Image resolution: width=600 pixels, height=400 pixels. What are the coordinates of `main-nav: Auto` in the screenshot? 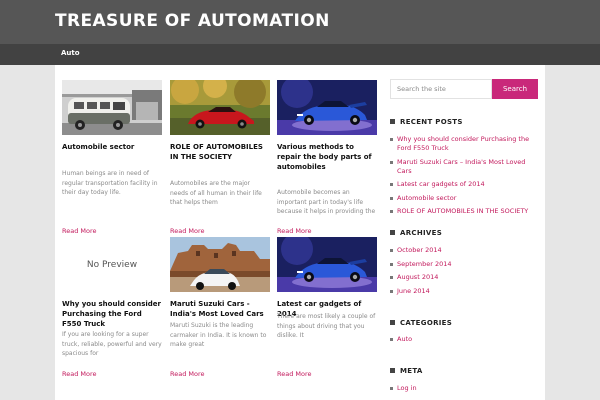 It's located at (300, 54).